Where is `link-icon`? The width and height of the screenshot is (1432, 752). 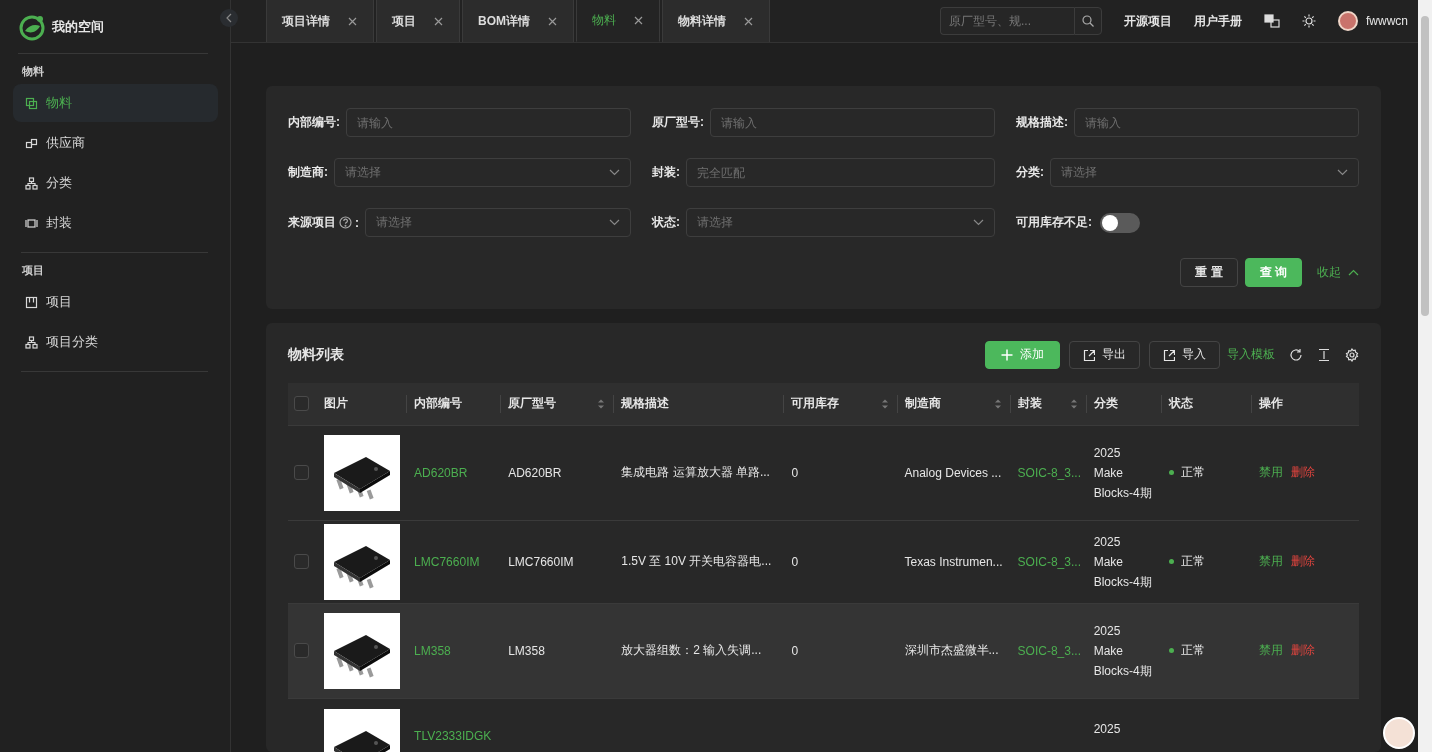
link-icon is located at coordinates (31, 143).